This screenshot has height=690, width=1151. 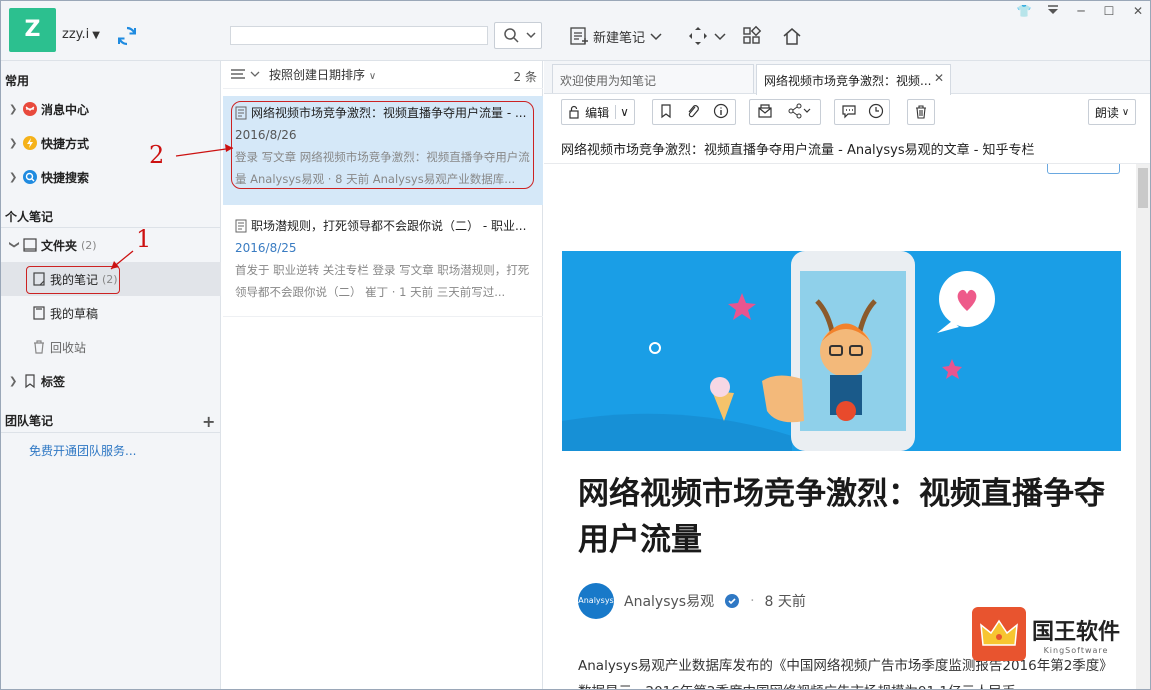 What do you see at coordinates (1076, 650) in the screenshot?
I see `watermark-en: KingSoftware` at bounding box center [1076, 650].